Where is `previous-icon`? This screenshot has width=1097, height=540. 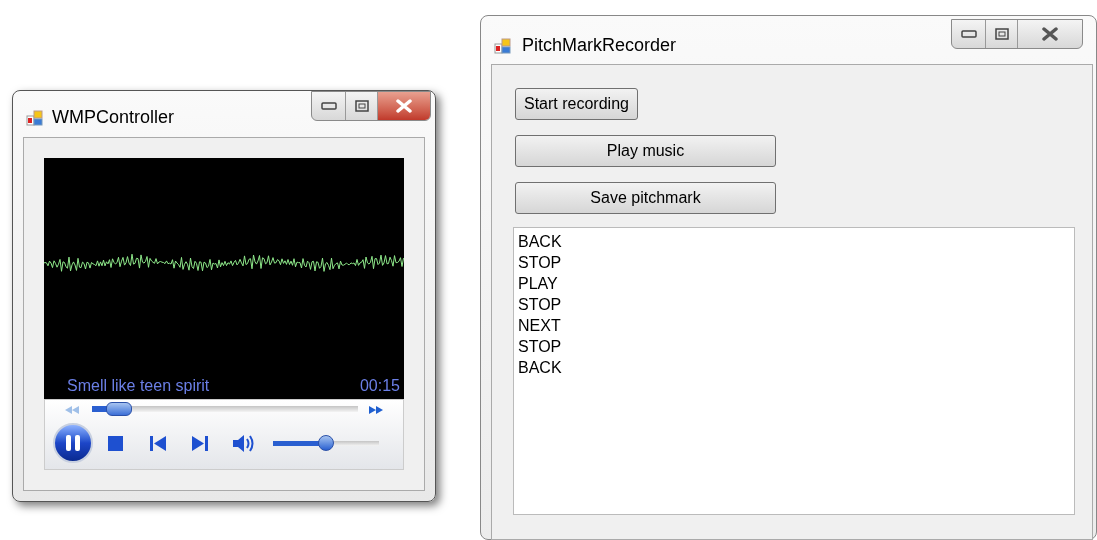 previous-icon is located at coordinates (158, 443).